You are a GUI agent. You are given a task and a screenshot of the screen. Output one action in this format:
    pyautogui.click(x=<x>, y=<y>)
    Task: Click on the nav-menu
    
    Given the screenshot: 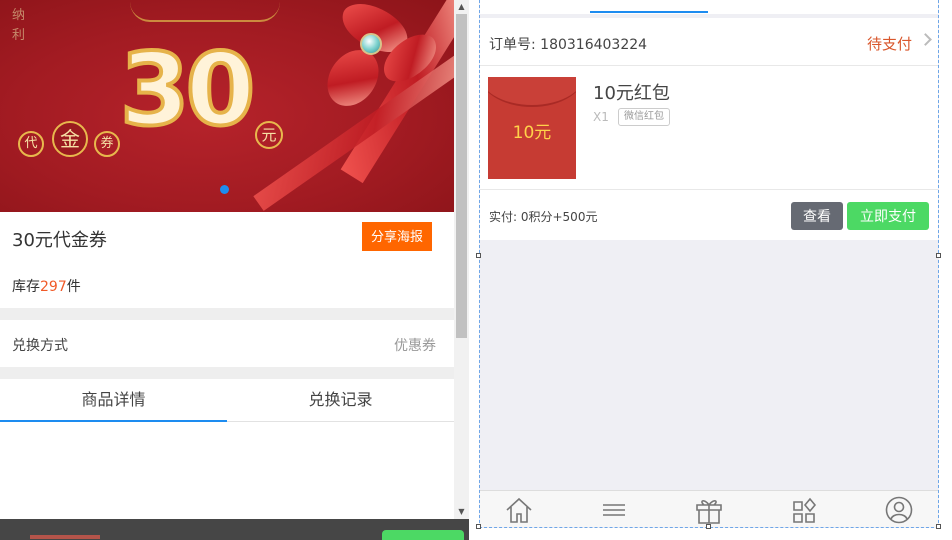 What is the action you would take?
    pyautogui.click(x=614, y=510)
    